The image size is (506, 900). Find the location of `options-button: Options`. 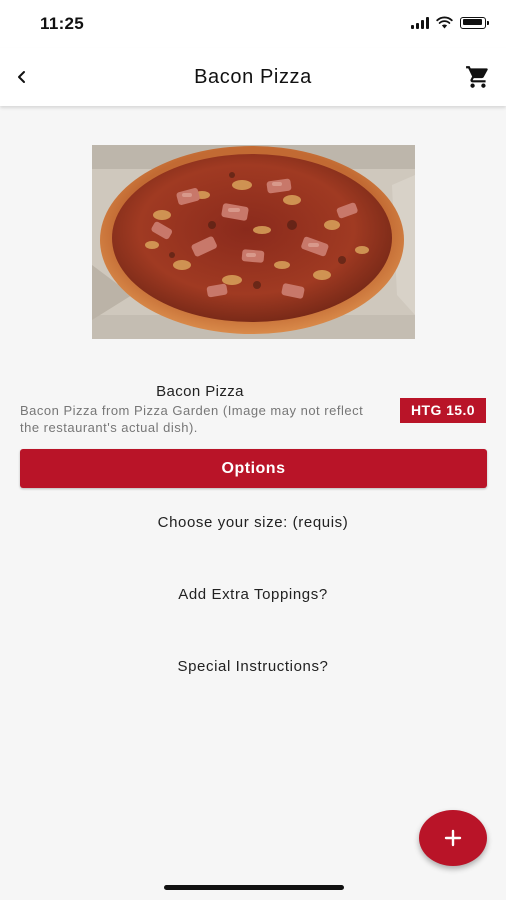

options-button: Options is located at coordinates (253, 468).